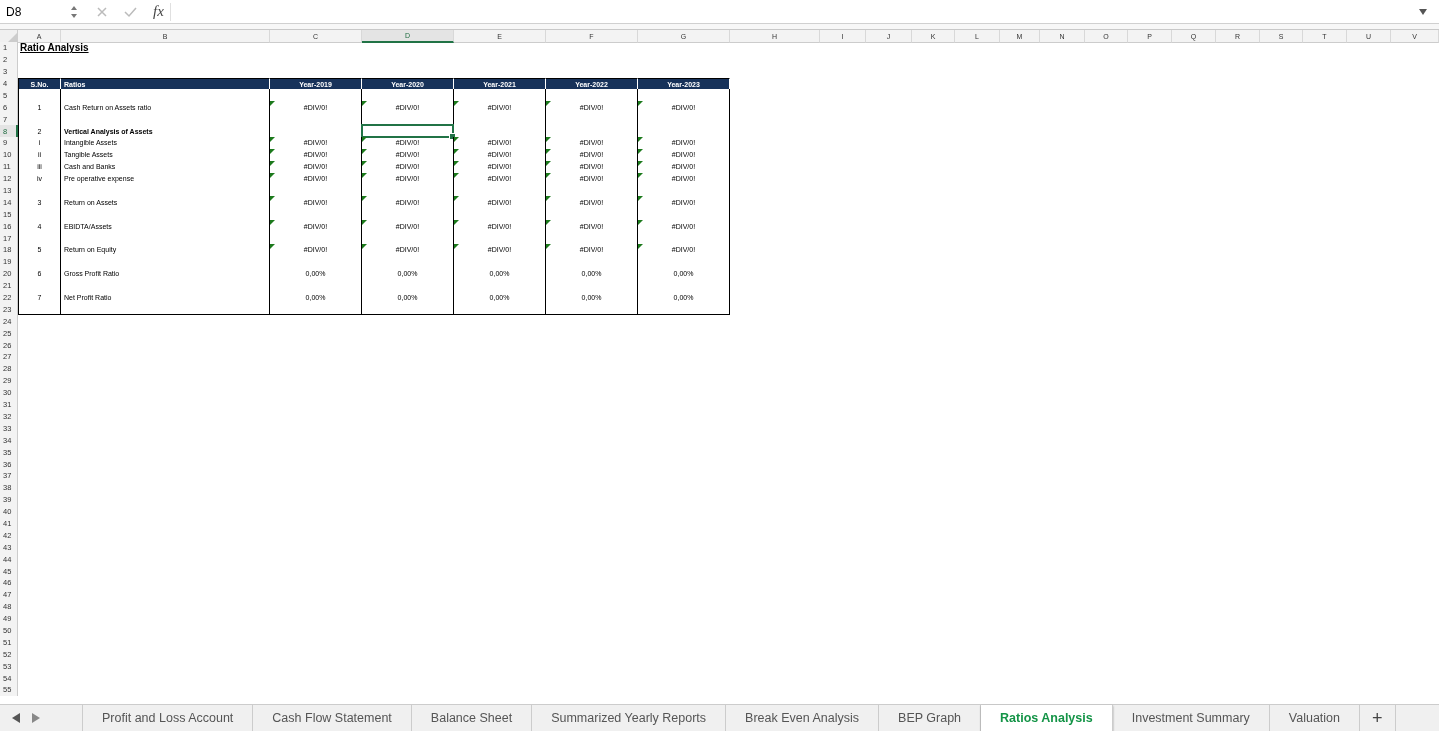 This screenshot has height=731, width=1439. What do you see at coordinates (74, 11) in the screenshot?
I see `stepper-icon` at bounding box center [74, 11].